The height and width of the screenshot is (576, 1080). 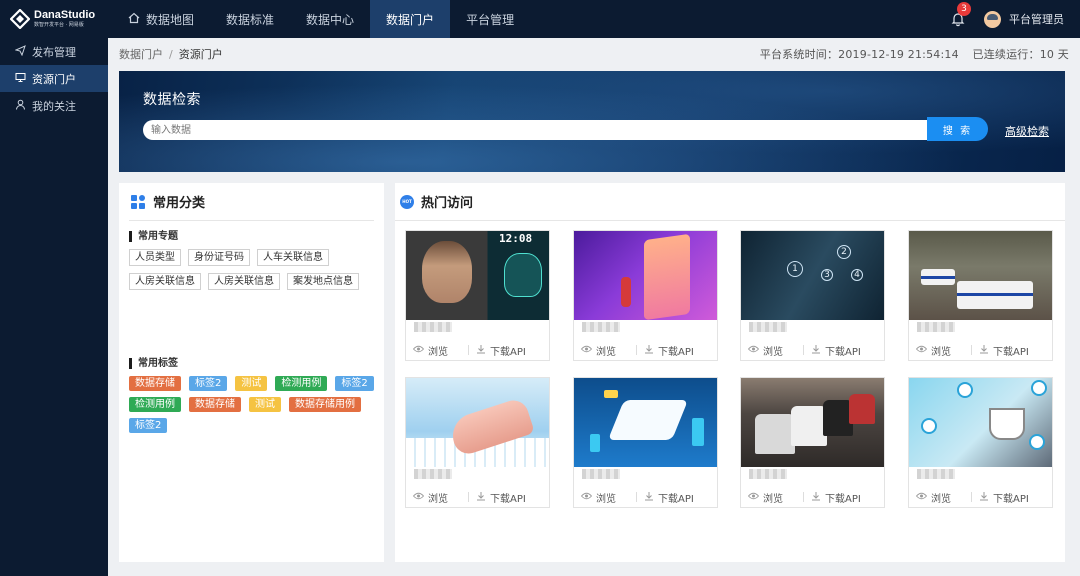 I want to click on system-status: 平台系统时间：2019-12-19 21:54:14 已连续运行：10 天, so click(x=909, y=54).